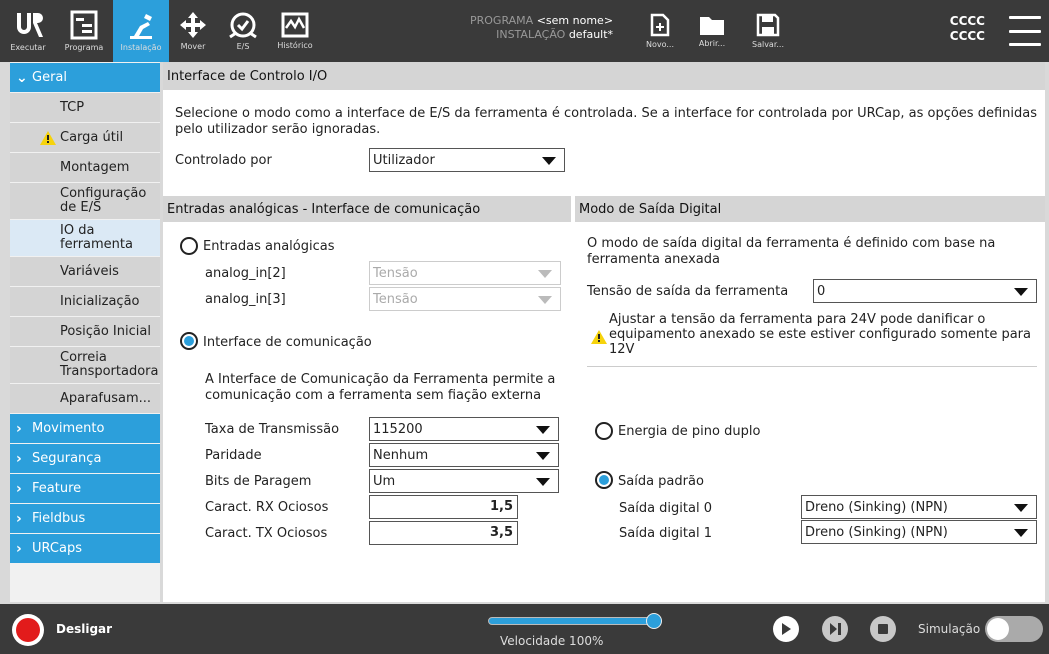 This screenshot has width=1049, height=654. What do you see at coordinates (604, 76) in the screenshot?
I see `page-title: Interface de Controlo I/O` at bounding box center [604, 76].